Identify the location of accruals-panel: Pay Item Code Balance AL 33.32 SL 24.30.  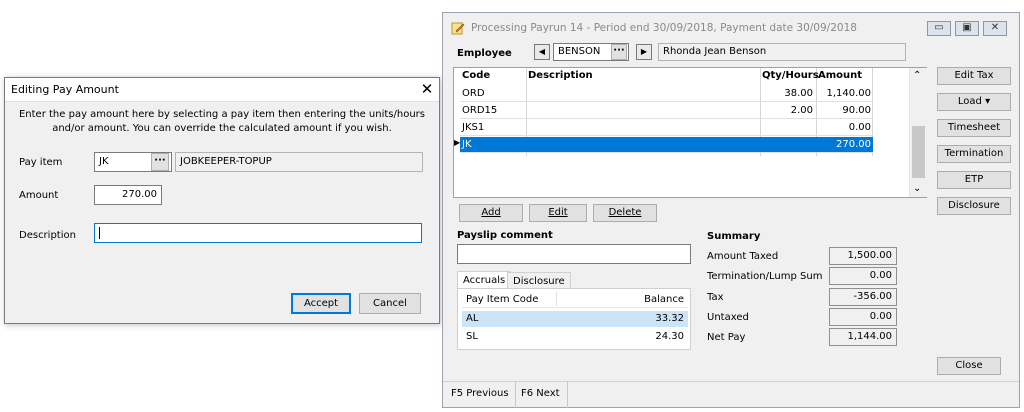
(574, 319).